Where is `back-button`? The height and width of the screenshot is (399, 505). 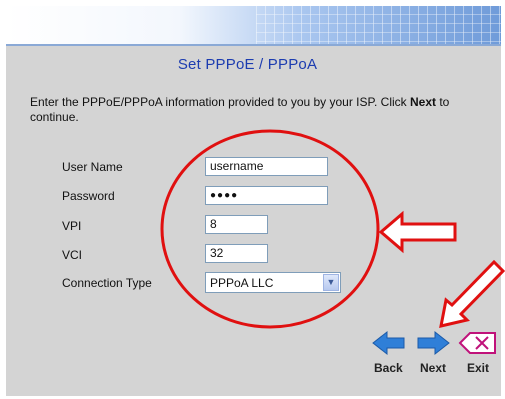 back-button is located at coordinates (388, 343).